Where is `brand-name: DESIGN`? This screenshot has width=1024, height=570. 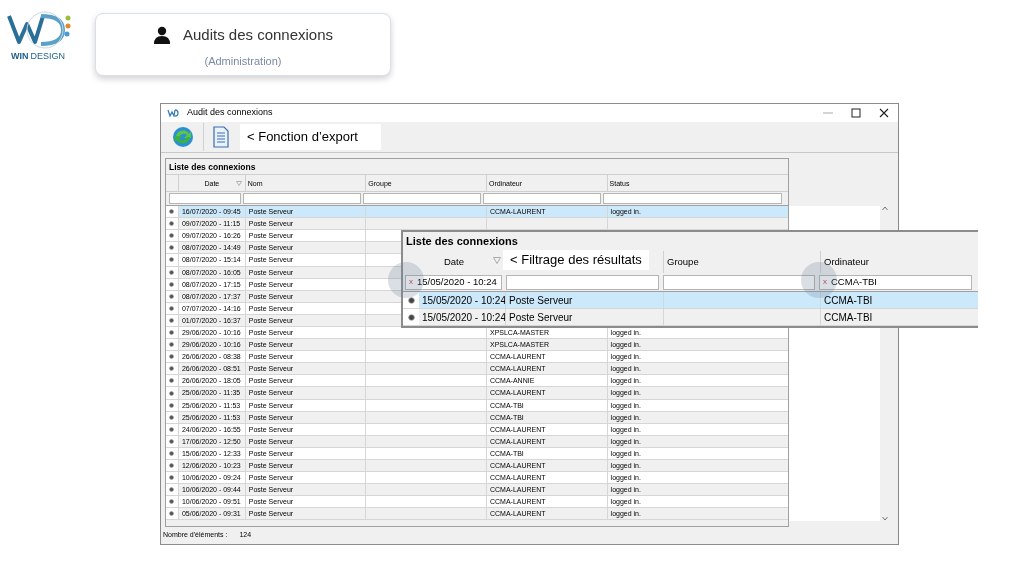
brand-name: DESIGN is located at coordinates (47, 56).